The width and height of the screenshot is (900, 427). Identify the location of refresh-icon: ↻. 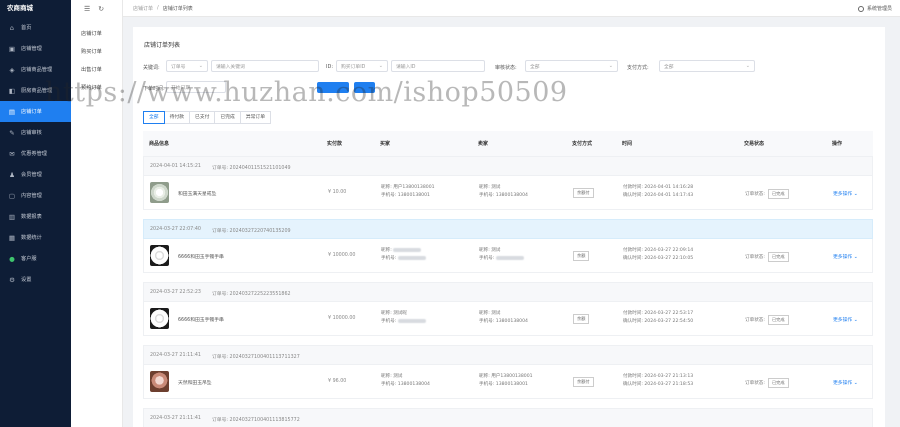
(101, 9).